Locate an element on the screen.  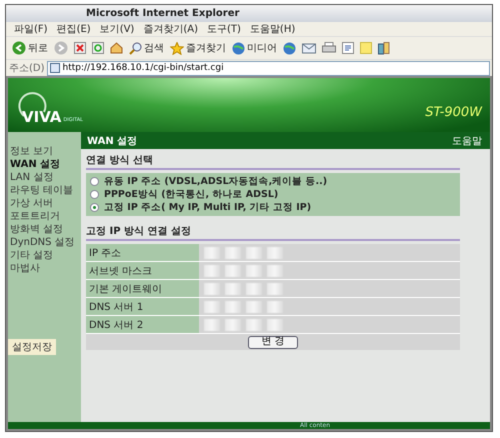
radio-option: PPPoE방식 (한국통신, 하나로 ADSL) is located at coordinates (273, 194).